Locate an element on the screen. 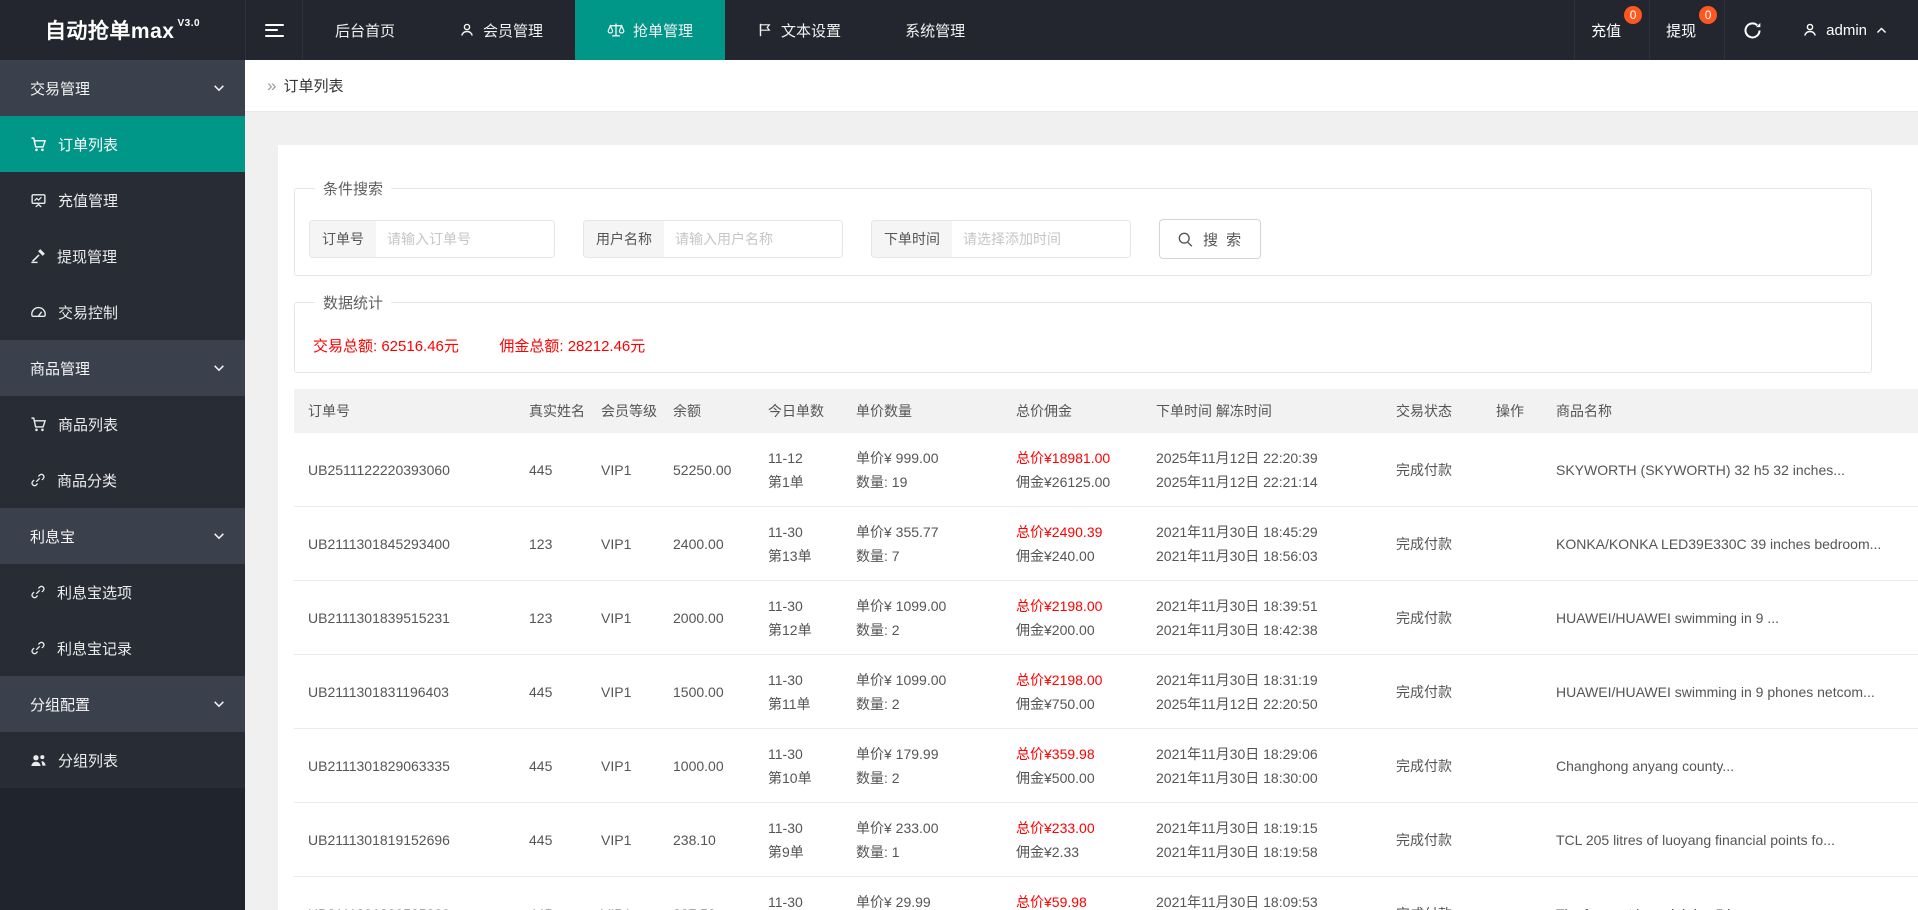 Image resolution: width=1918 pixels, height=910 pixels. sidebar-item-label: 交易管理 is located at coordinates (60, 89).